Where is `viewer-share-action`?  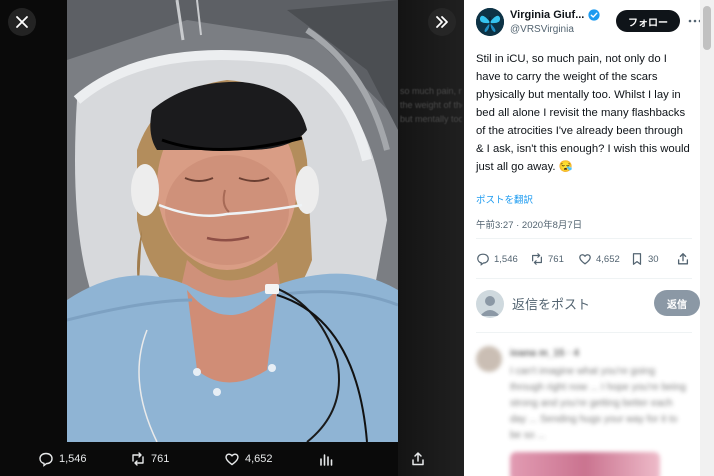
viewer-share-action is located at coordinates (418, 459).